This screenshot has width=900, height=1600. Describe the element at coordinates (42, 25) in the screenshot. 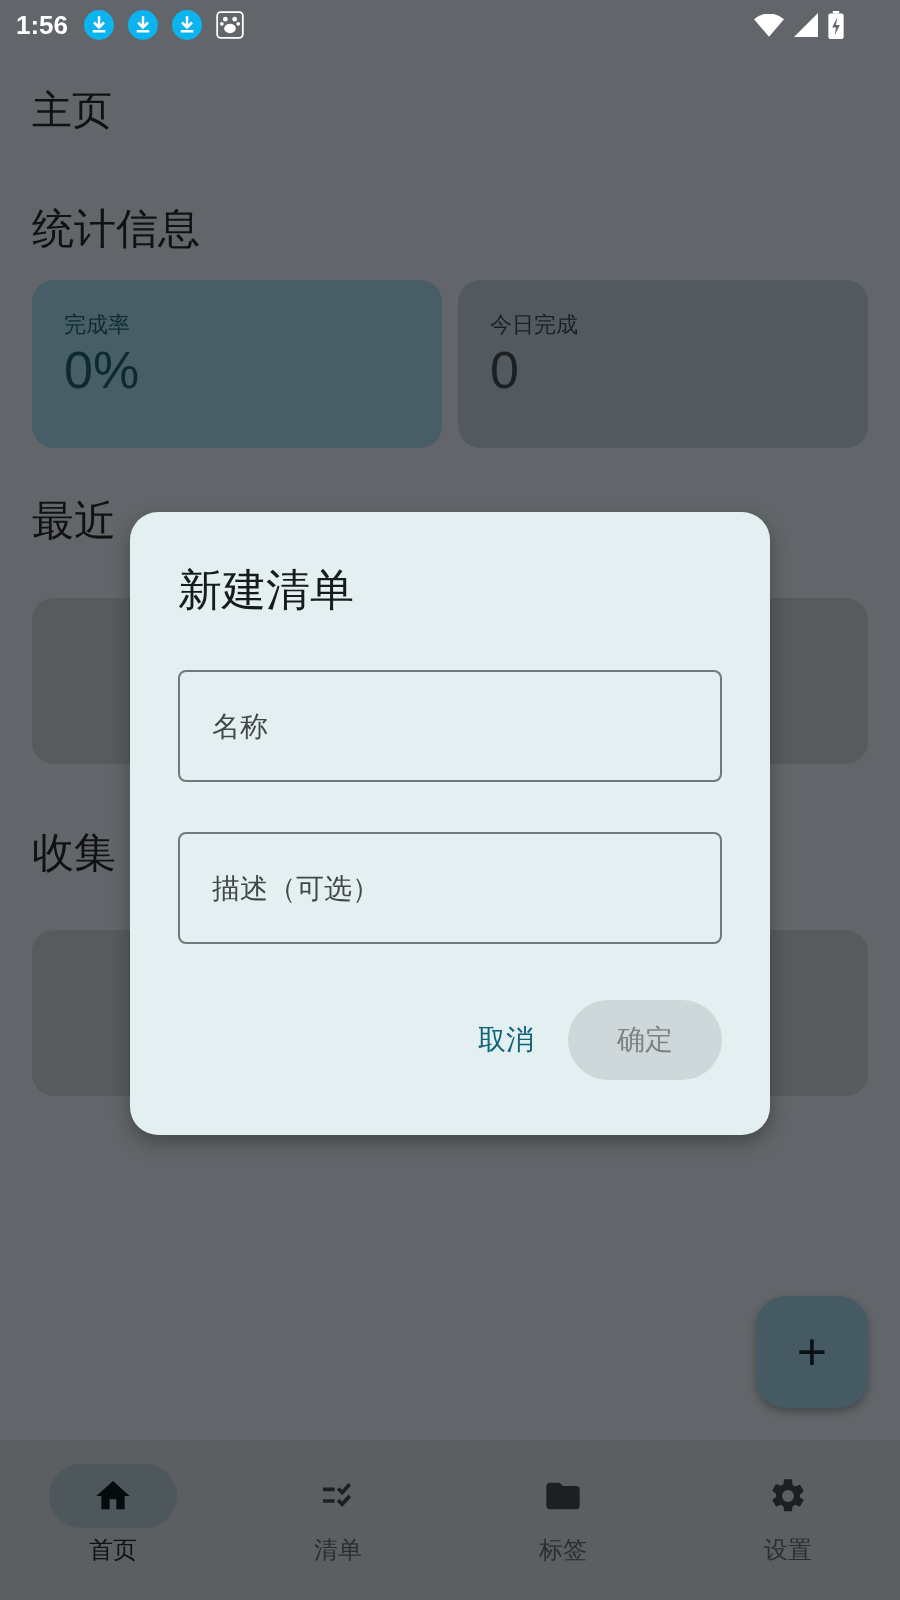

I see `clock-time: 1:56` at that location.